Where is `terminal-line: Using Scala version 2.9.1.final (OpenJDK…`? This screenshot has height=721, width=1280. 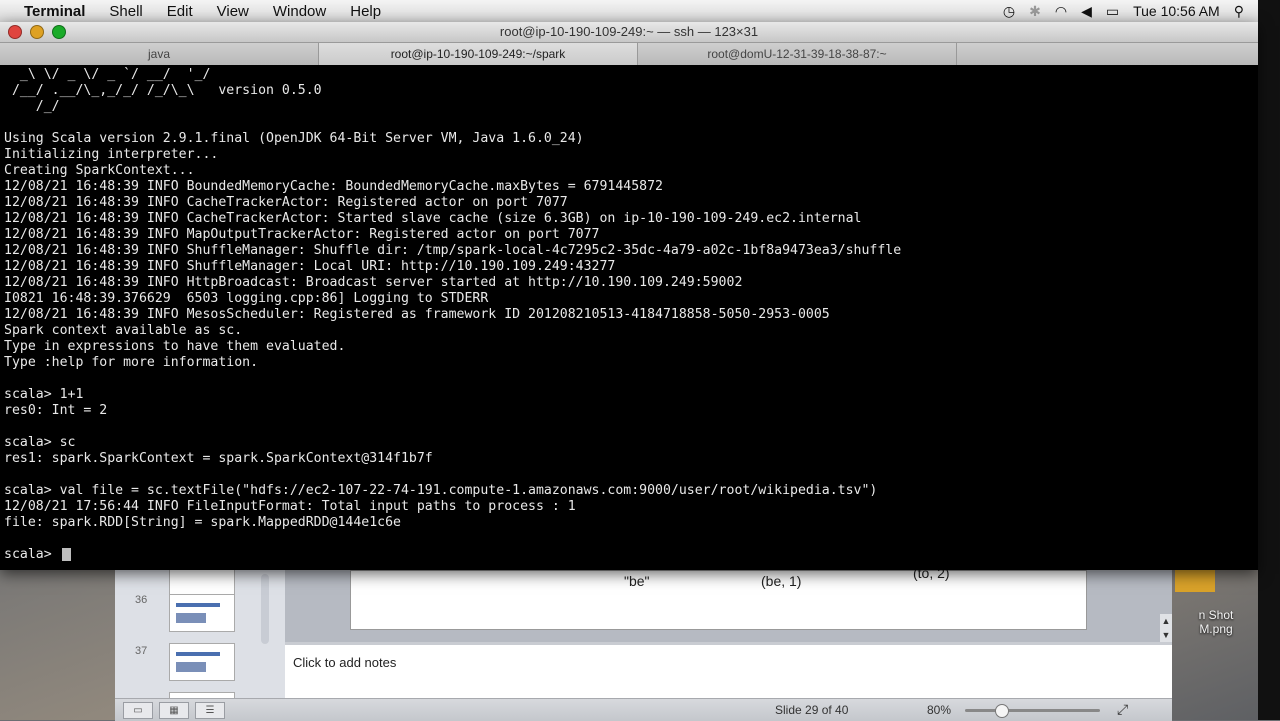 terminal-line: Using Scala version 2.9.1.final (OpenJDK… is located at coordinates (294, 138).